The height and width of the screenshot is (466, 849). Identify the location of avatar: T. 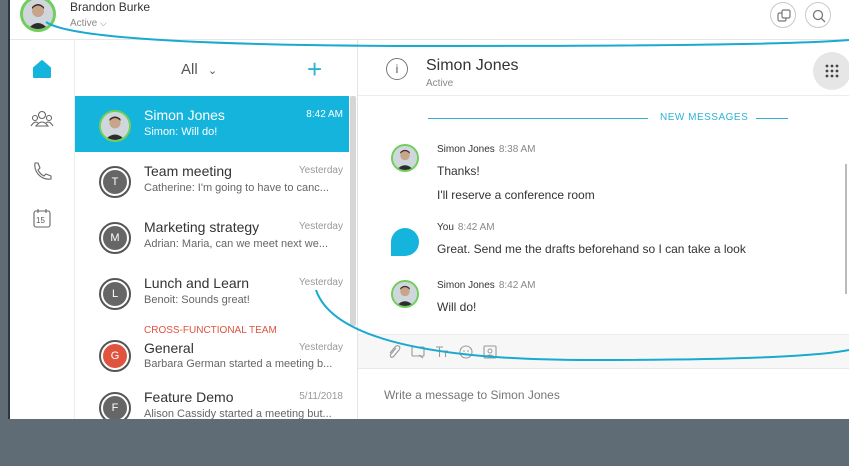
(115, 182).